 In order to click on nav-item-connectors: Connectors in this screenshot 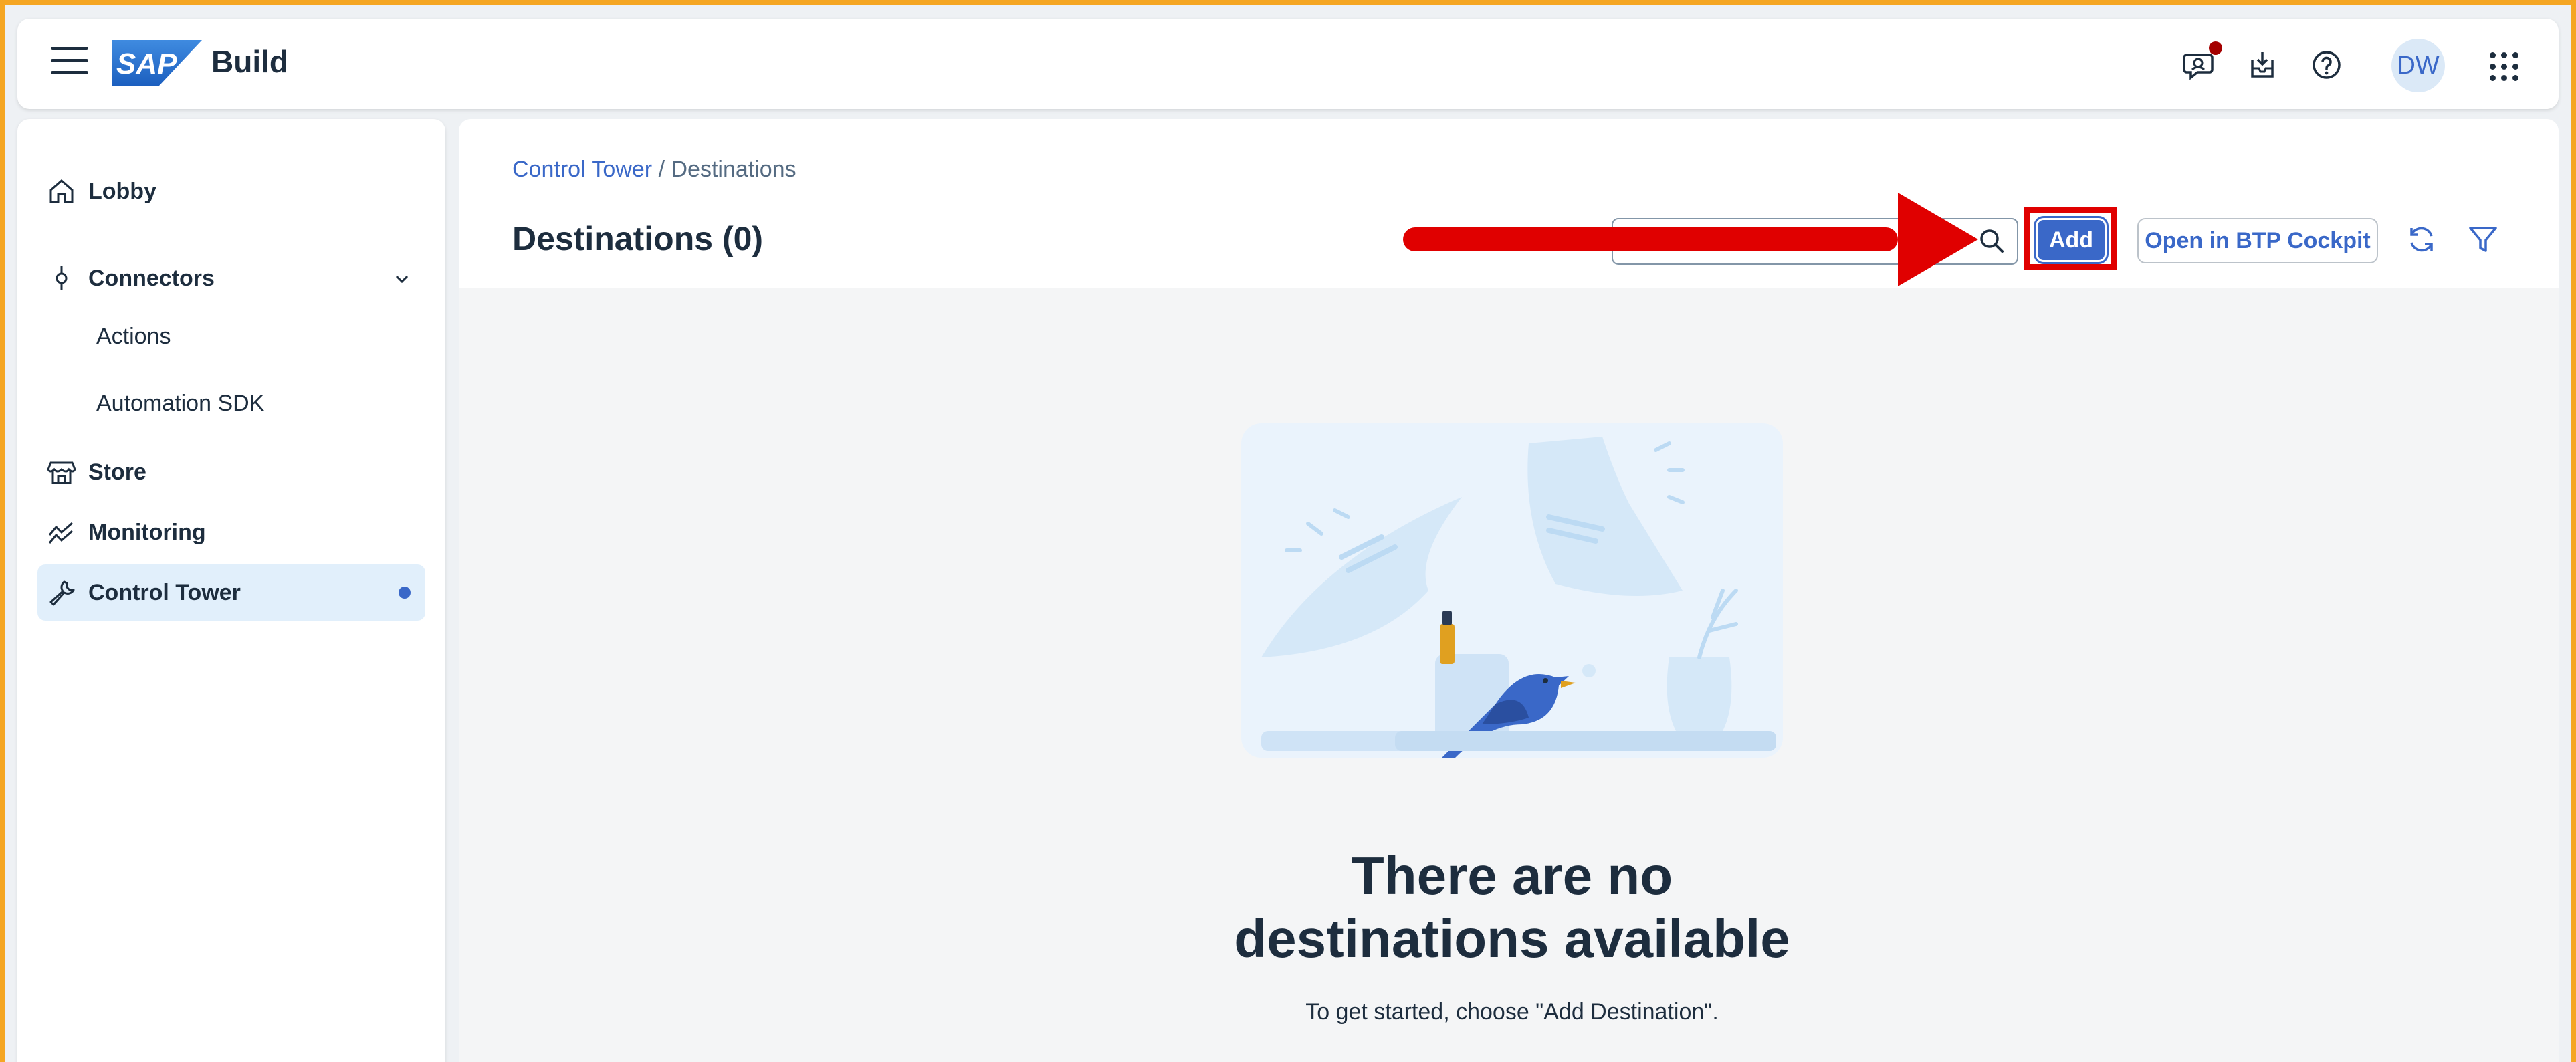, I will do `click(231, 278)`.